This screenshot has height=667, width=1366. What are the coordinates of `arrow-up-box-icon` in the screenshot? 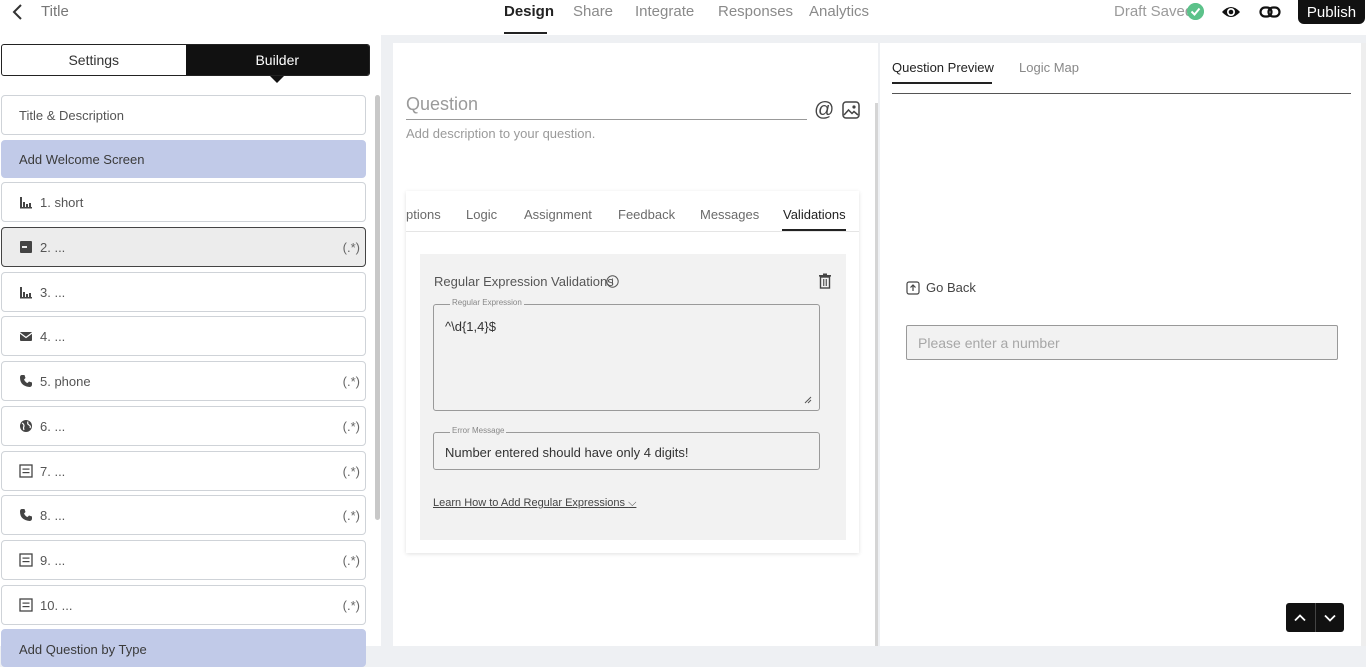 It's located at (913, 287).